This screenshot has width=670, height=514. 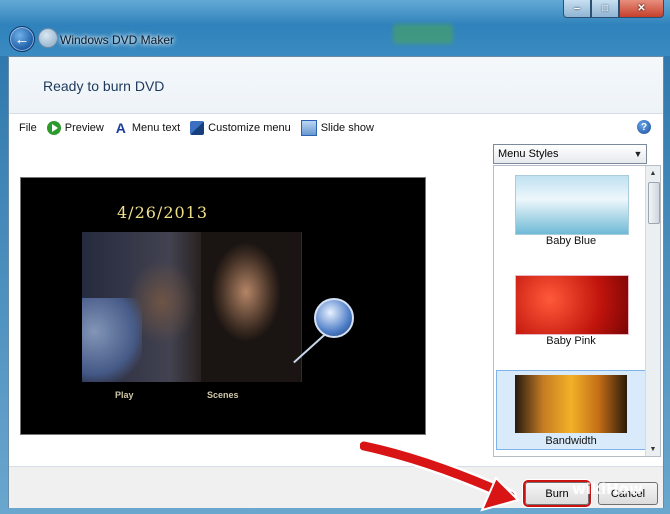 What do you see at coordinates (654, 203) in the screenshot?
I see `scroll-thumb` at bounding box center [654, 203].